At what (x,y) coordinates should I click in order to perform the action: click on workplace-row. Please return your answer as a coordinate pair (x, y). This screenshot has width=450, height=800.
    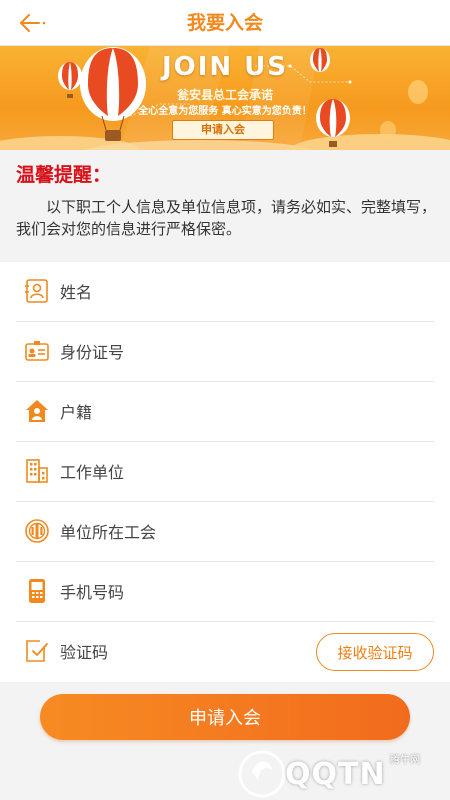
    Looking at the image, I should click on (225, 472).